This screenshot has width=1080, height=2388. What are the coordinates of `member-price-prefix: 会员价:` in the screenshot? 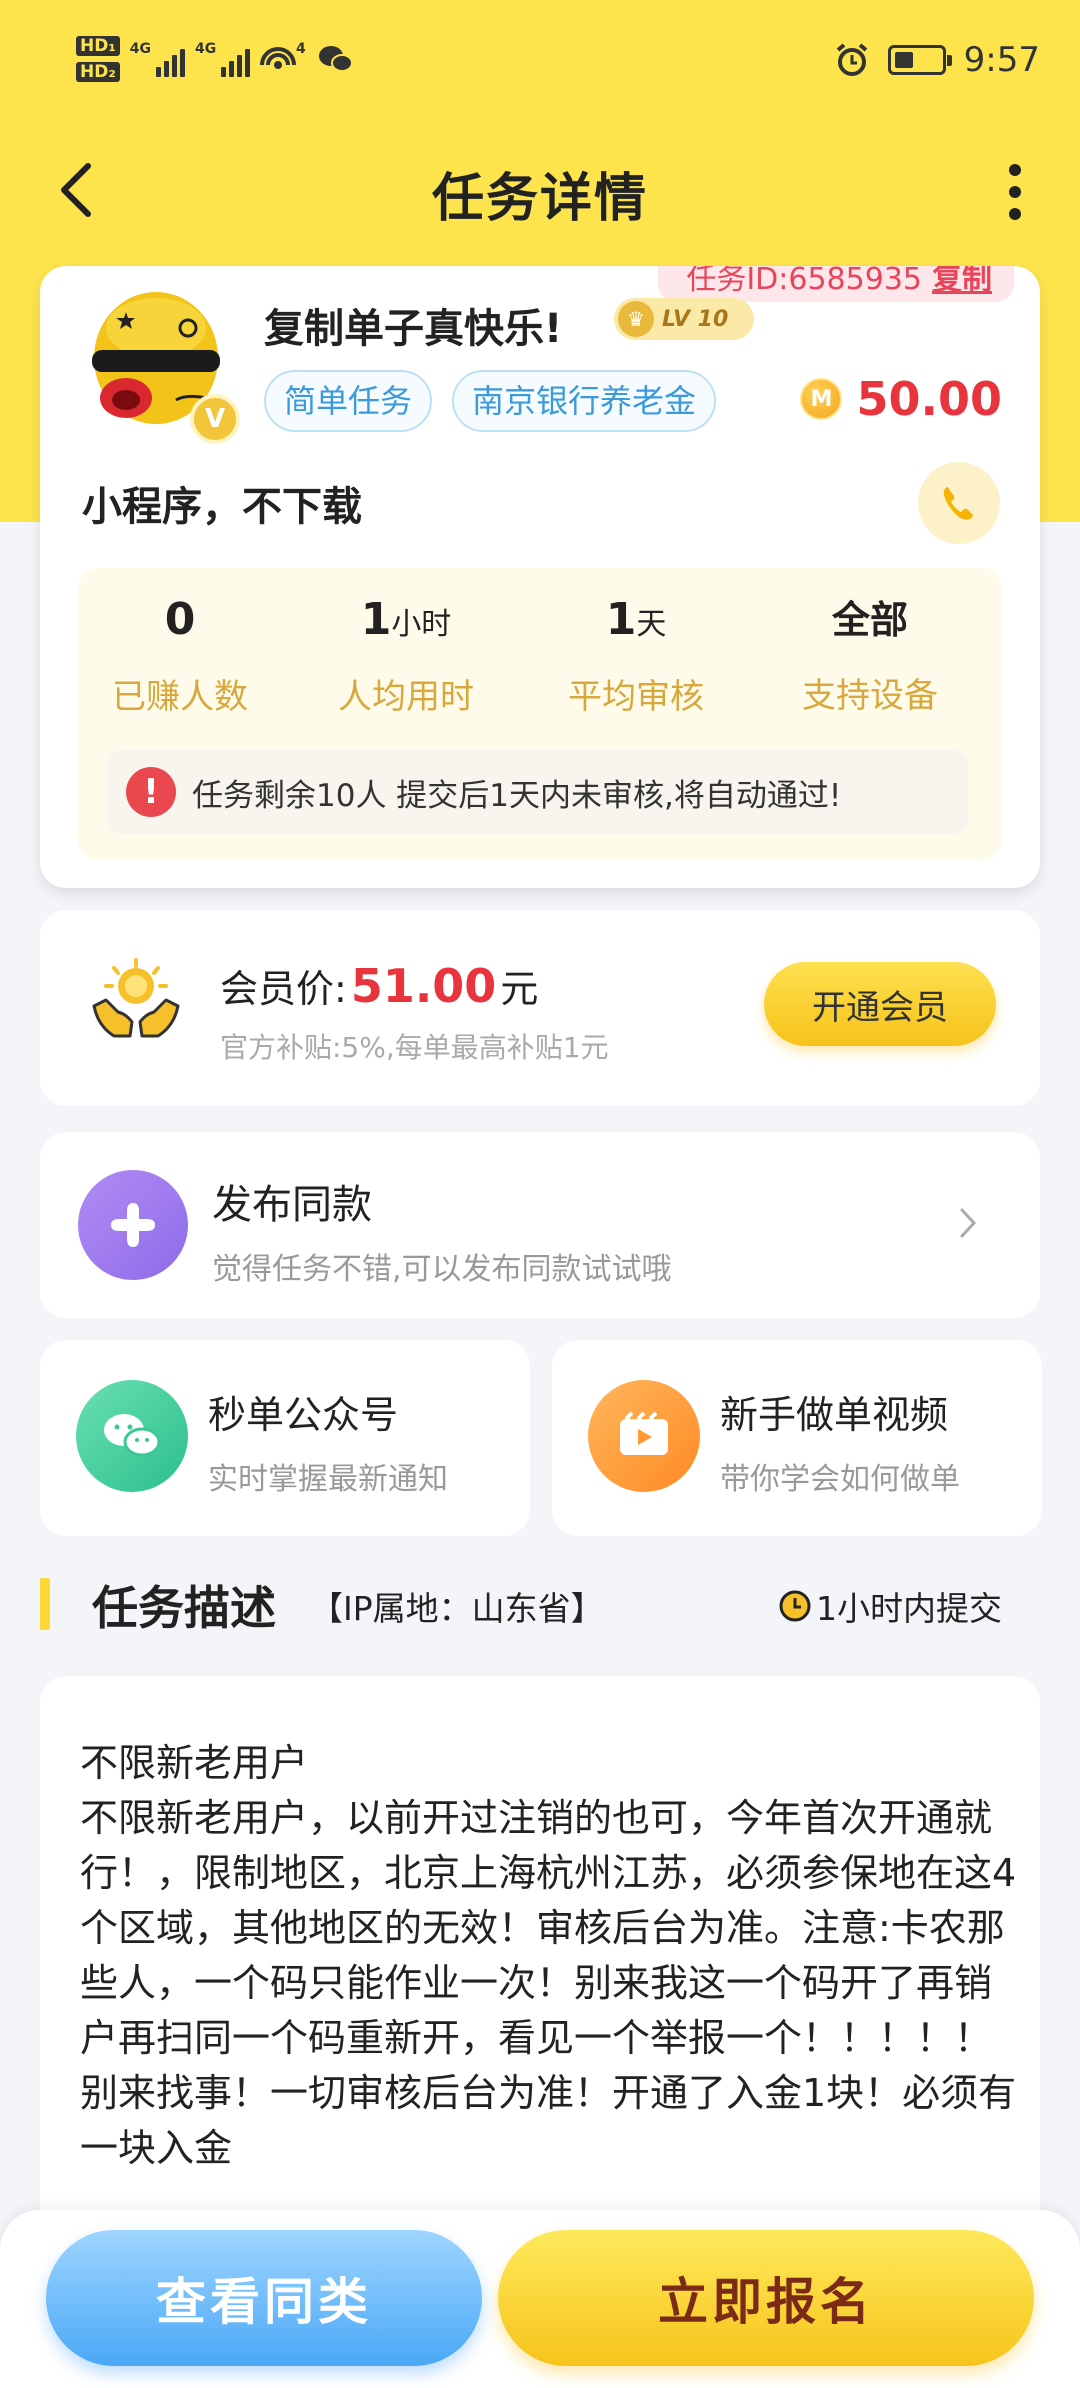 It's located at (283, 989).